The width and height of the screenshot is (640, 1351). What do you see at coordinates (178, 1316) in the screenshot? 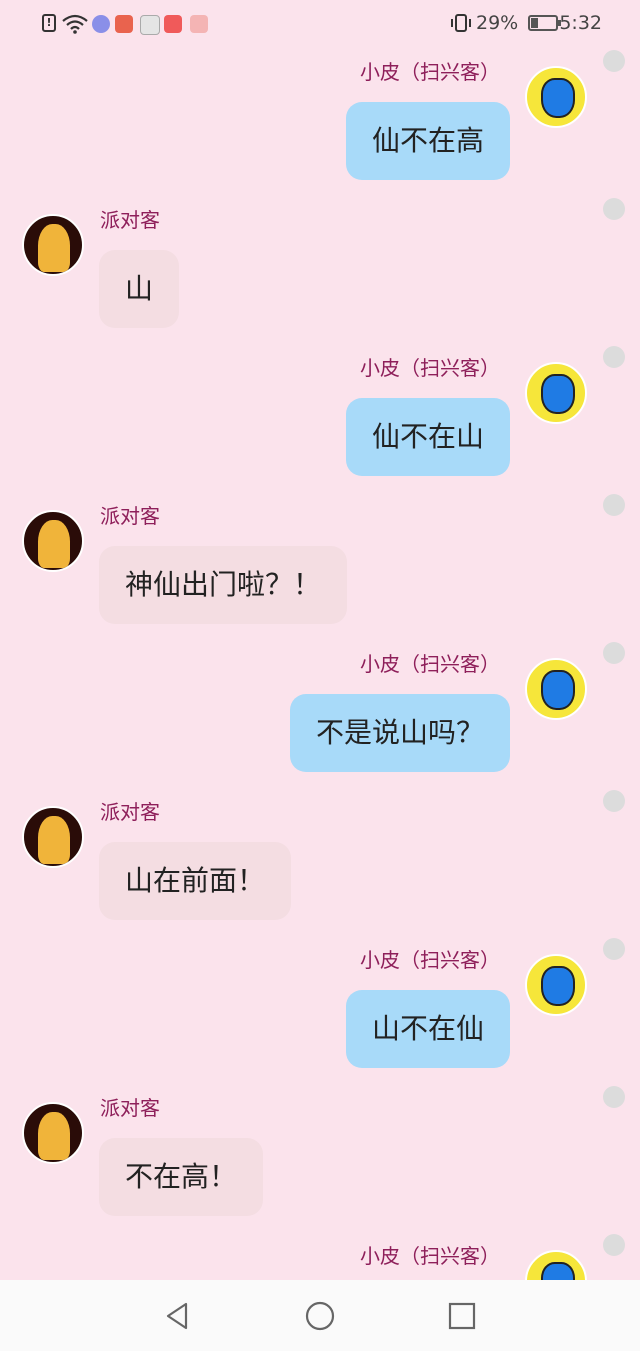
I see `back-icon` at bounding box center [178, 1316].